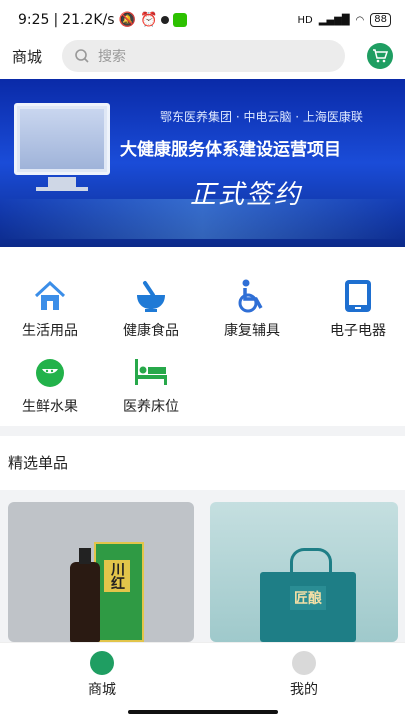 The width and height of the screenshot is (405, 720). Describe the element at coordinates (250, 296) in the screenshot. I see `wheelchair-icon` at that location.